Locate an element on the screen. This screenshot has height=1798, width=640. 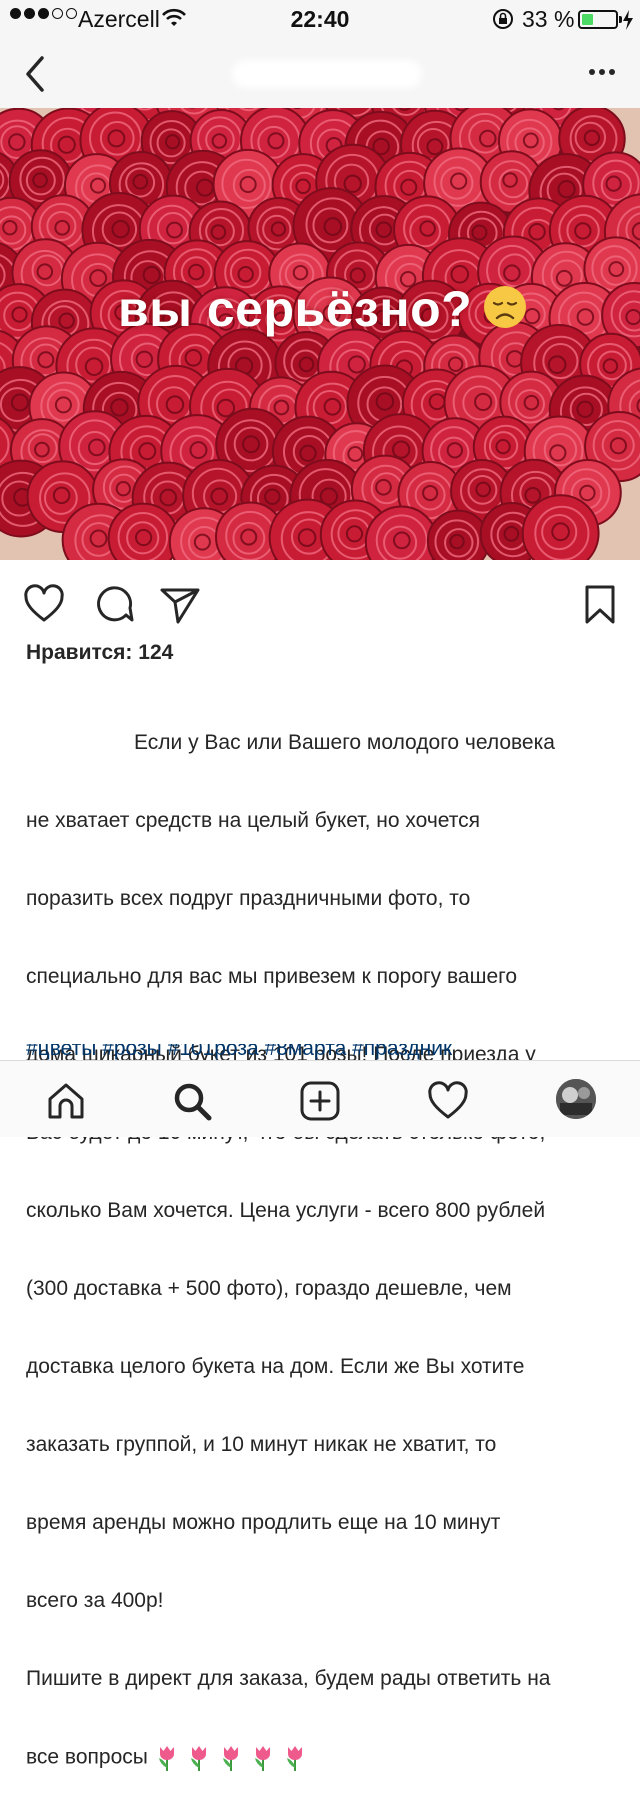
battery-icon is located at coordinates (598, 19).